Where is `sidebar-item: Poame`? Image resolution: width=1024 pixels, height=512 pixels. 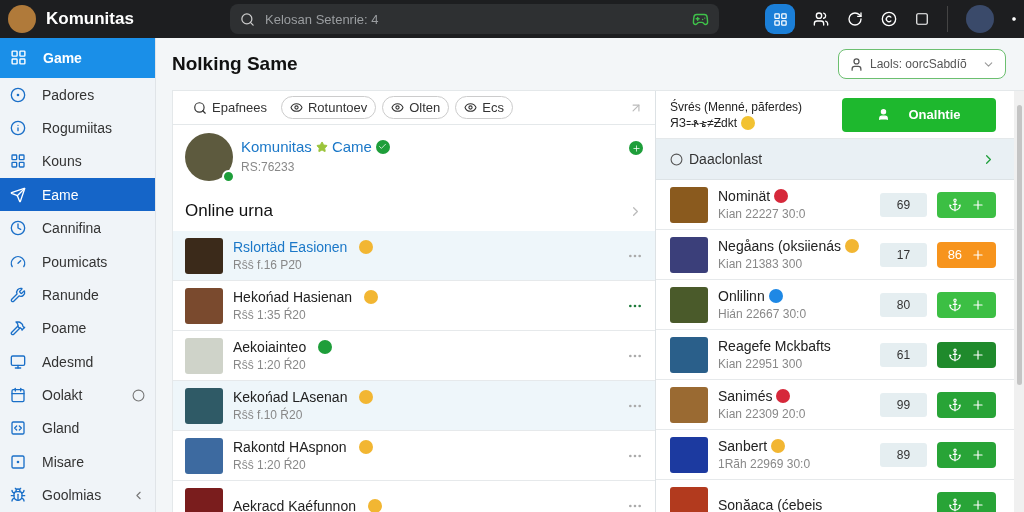 sidebar-item: Poame is located at coordinates (77, 328).